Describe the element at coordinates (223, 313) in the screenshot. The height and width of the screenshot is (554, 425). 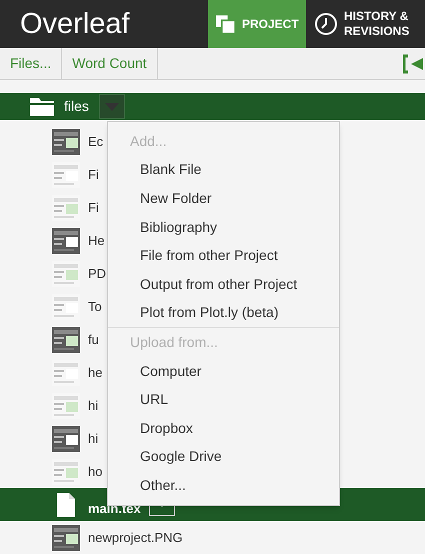
I see `menu-item: Plot from Plot.ly (beta)` at that location.